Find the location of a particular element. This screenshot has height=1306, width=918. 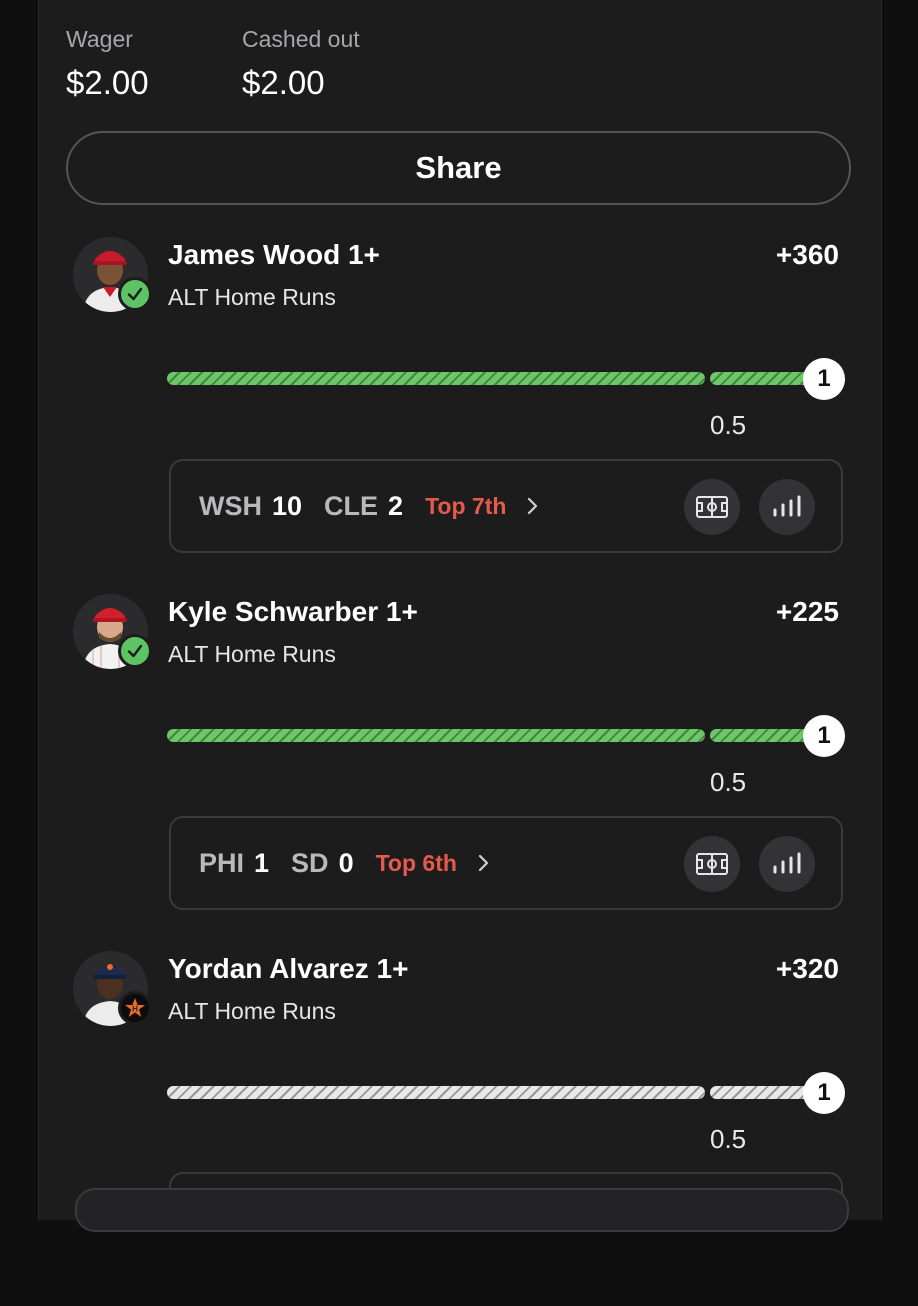

game-score-card: WSH 10 CLE 2 Top 7th is located at coordinates (506, 506).